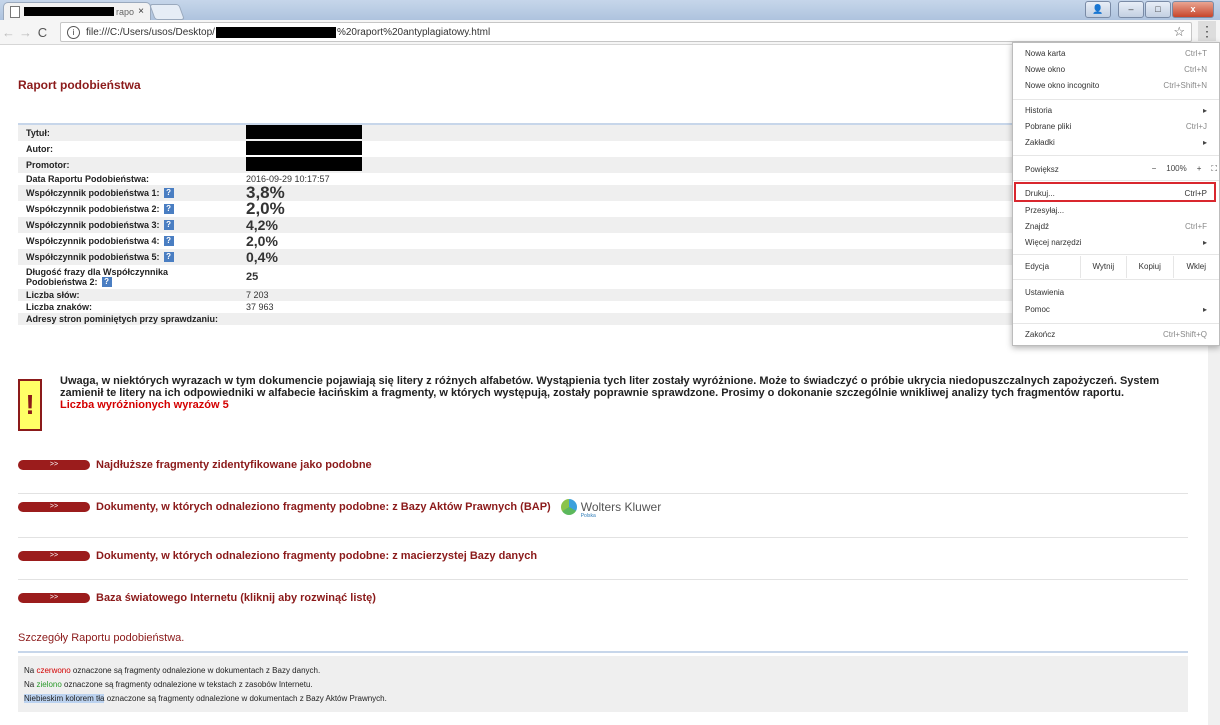 The height and width of the screenshot is (725, 1220). Describe the element at coordinates (610, 10) in the screenshot. I see `window-titlebar: rapo × 👤 – □ x` at that location.